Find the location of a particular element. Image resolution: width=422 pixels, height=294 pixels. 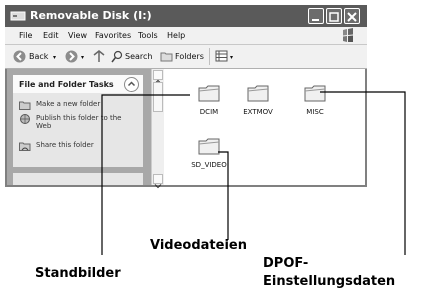

callout-line-dpof is located at coordinates (363, 173).